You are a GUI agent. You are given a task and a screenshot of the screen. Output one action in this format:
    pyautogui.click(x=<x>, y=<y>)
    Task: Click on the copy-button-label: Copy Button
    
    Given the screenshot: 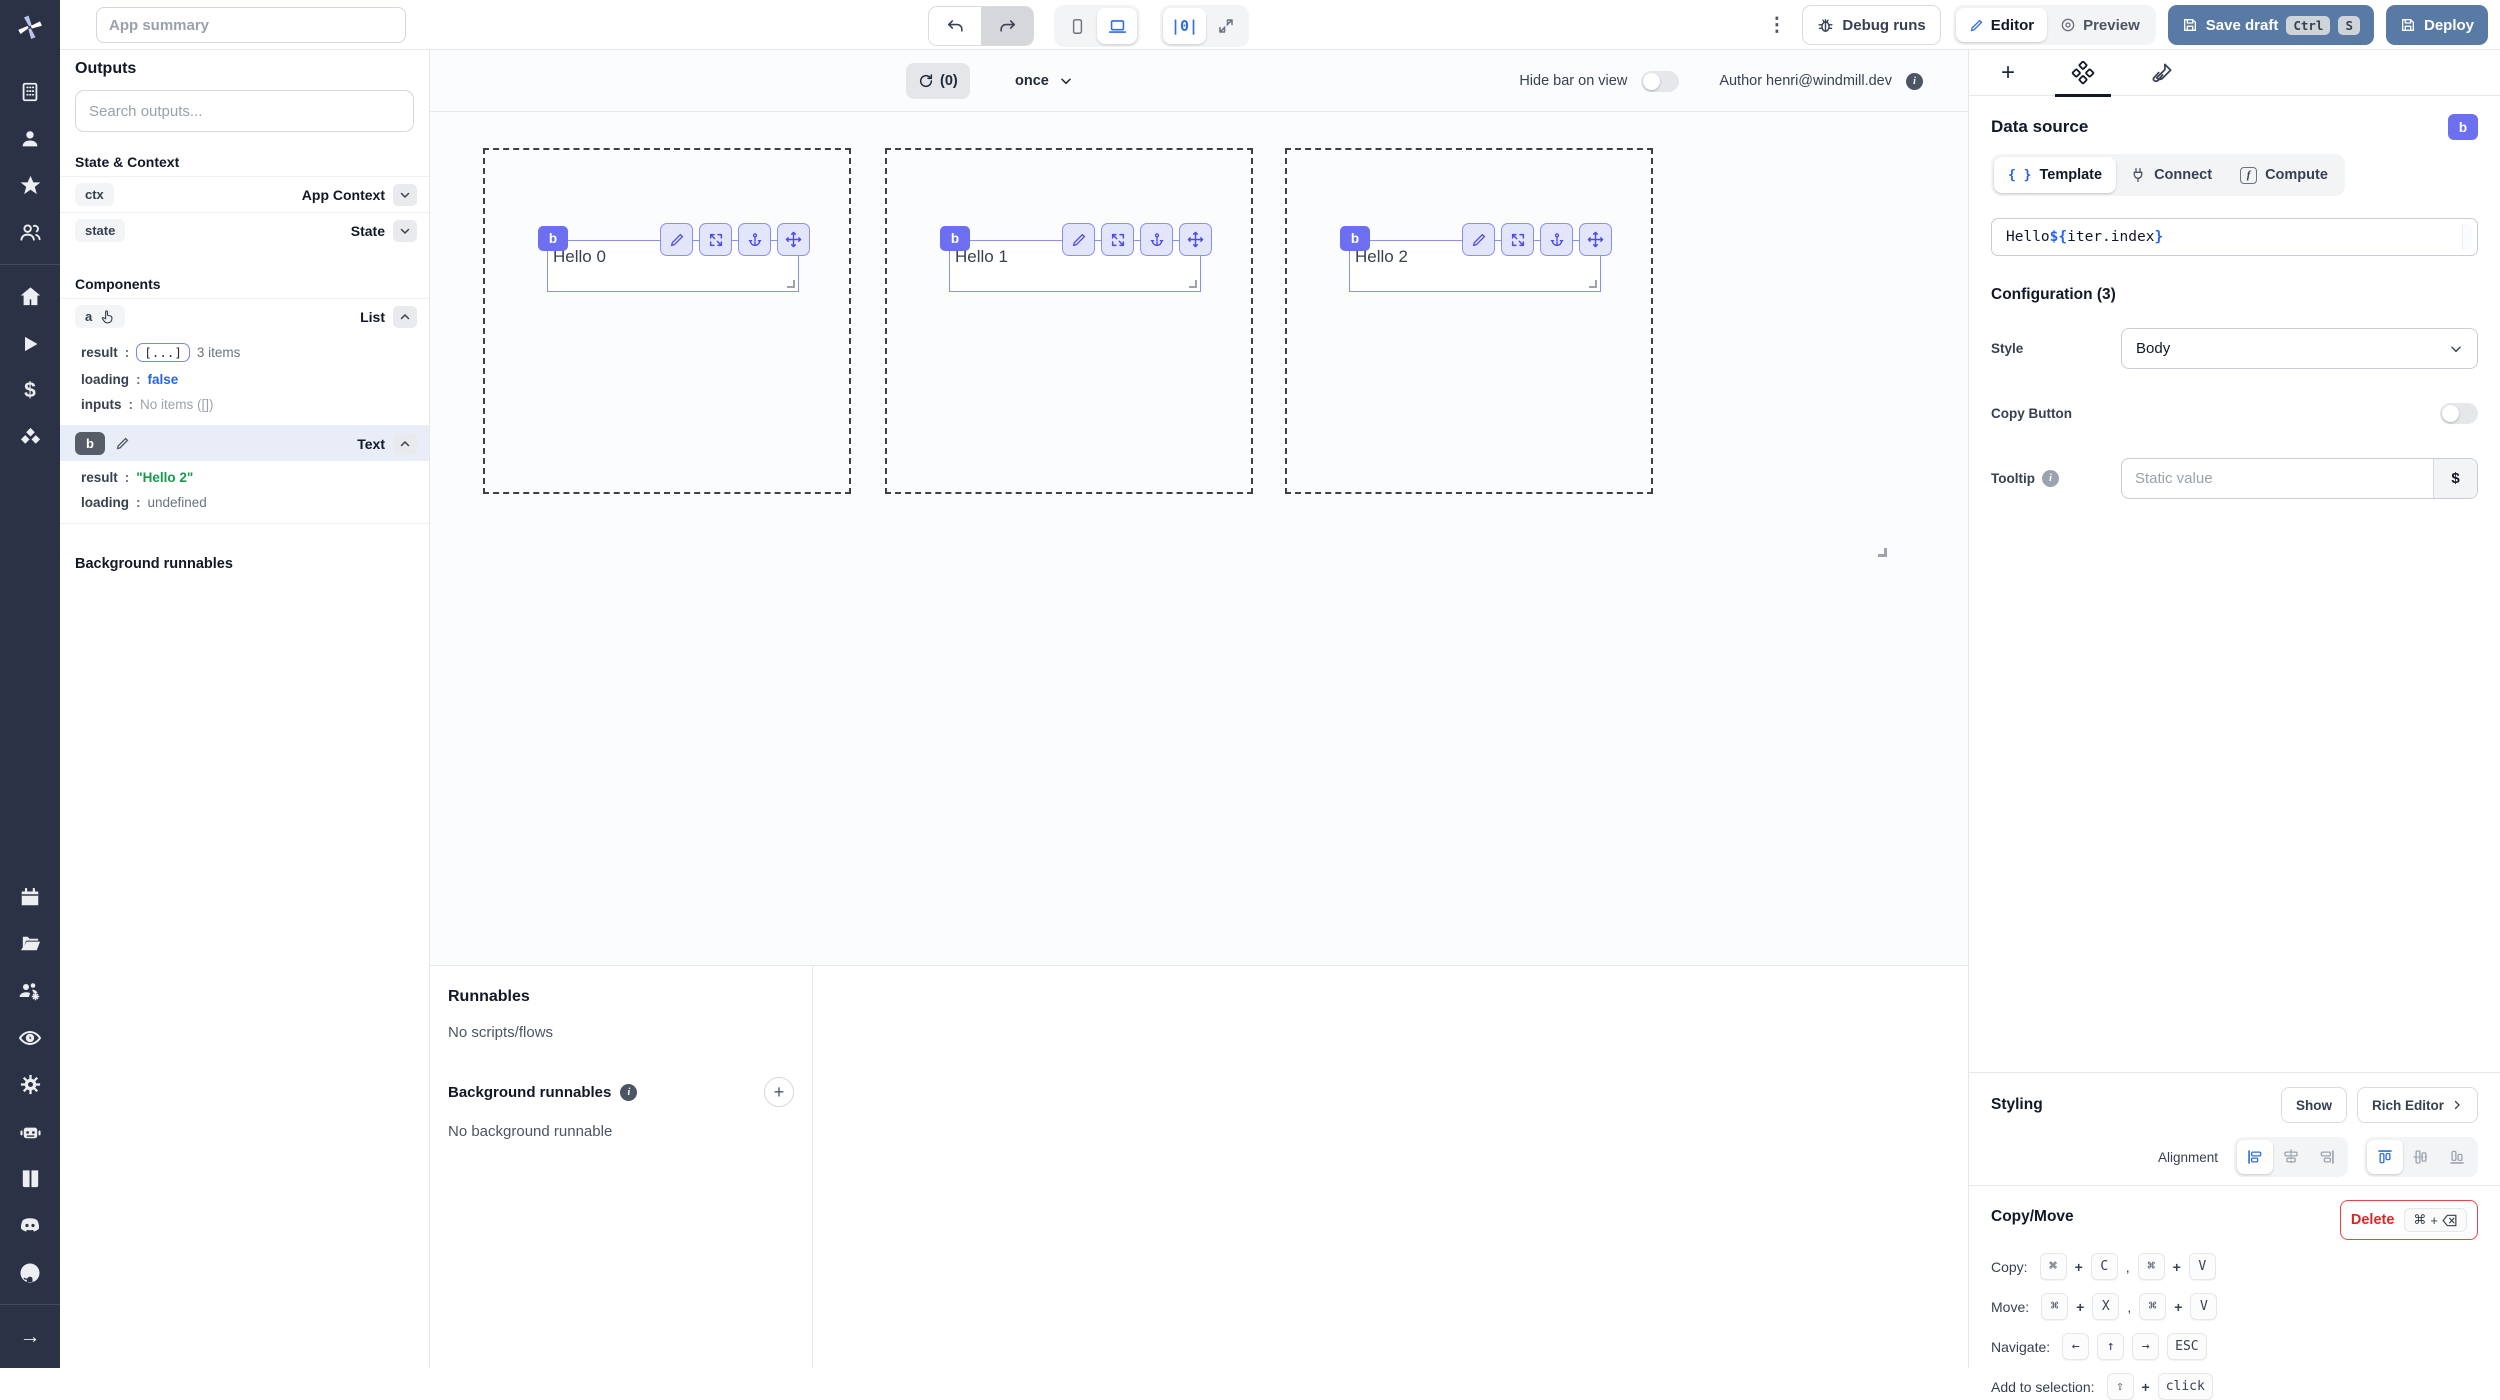 What is the action you would take?
    pyautogui.click(x=2031, y=413)
    